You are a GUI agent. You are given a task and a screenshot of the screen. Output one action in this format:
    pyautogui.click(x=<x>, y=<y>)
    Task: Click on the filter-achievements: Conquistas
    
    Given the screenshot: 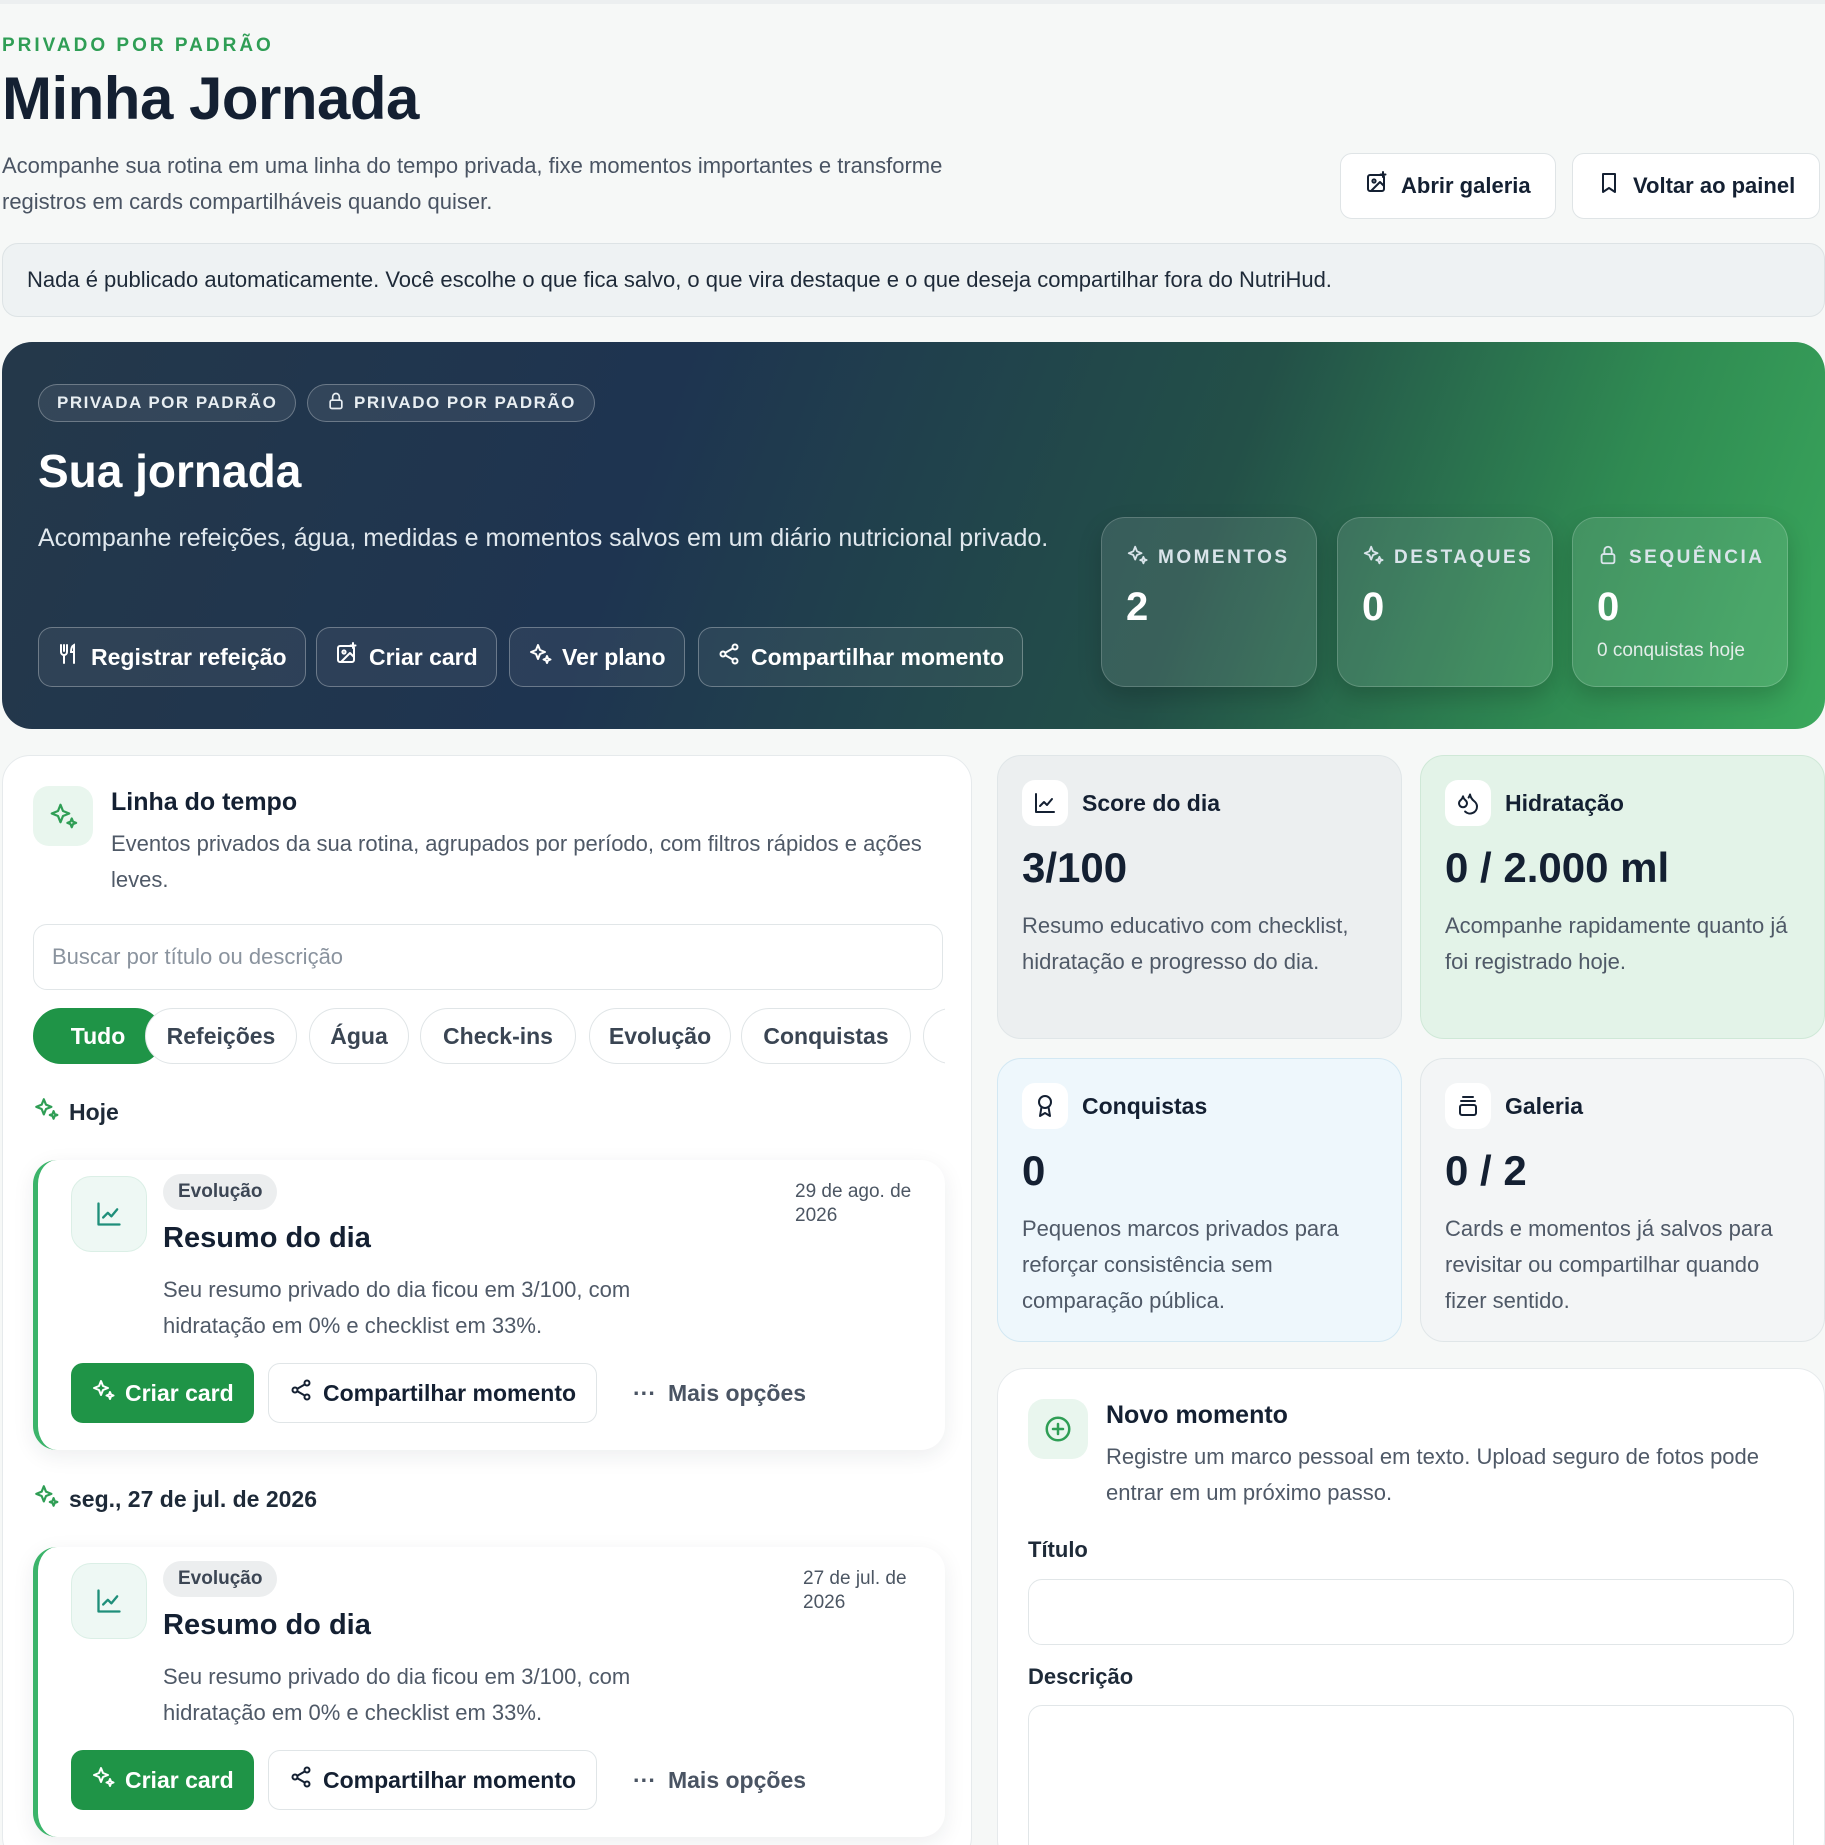 What is the action you would take?
    pyautogui.click(x=826, y=1036)
    